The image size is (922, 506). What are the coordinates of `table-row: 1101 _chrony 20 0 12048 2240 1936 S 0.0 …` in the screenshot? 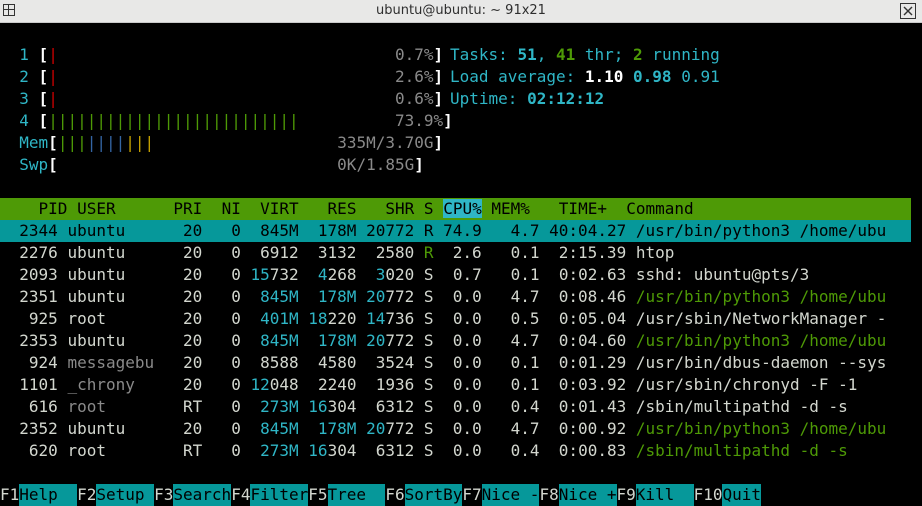 It's located at (428, 385).